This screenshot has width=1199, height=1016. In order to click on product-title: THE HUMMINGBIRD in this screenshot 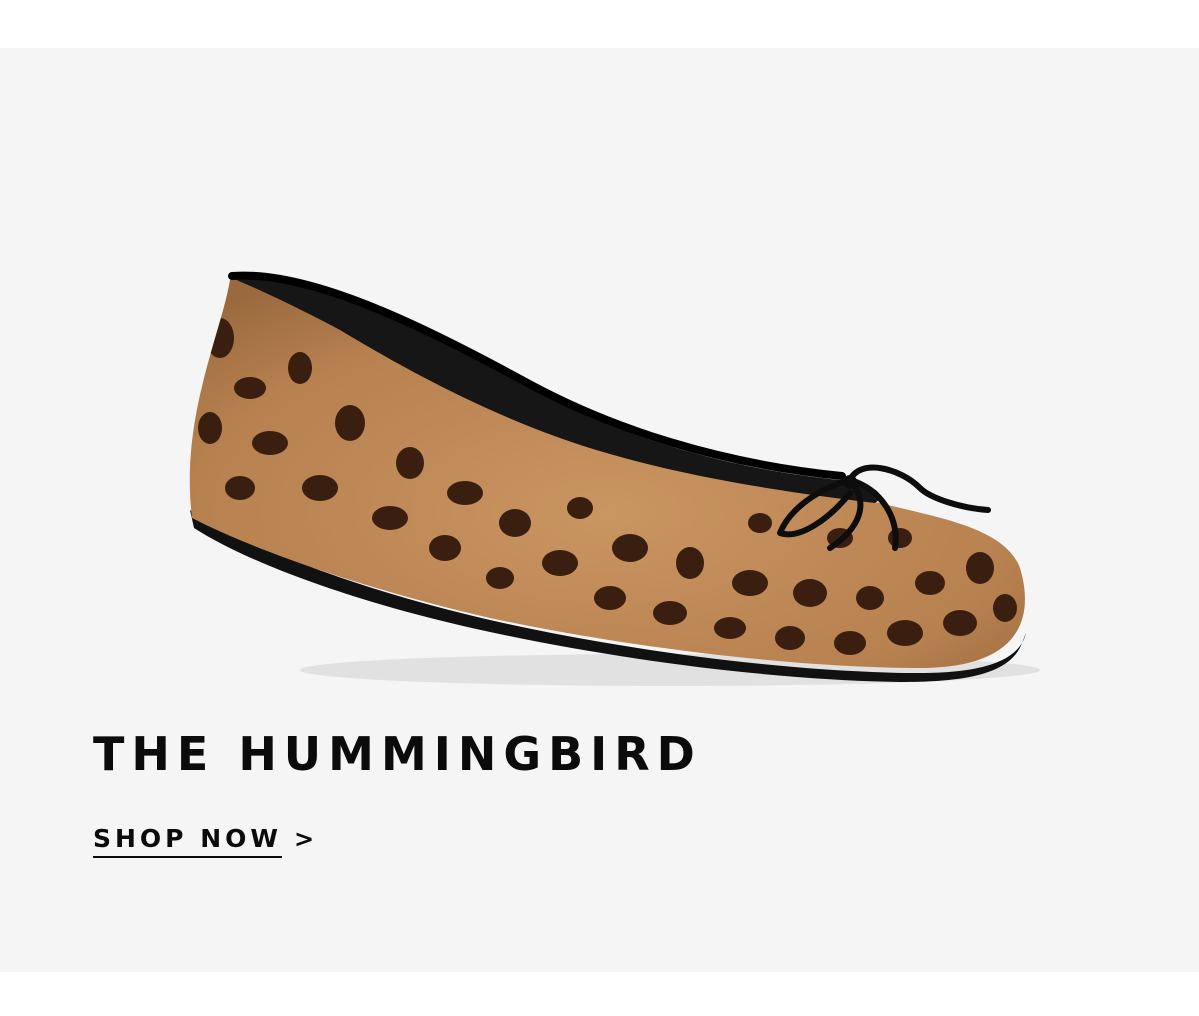, I will do `click(397, 754)`.